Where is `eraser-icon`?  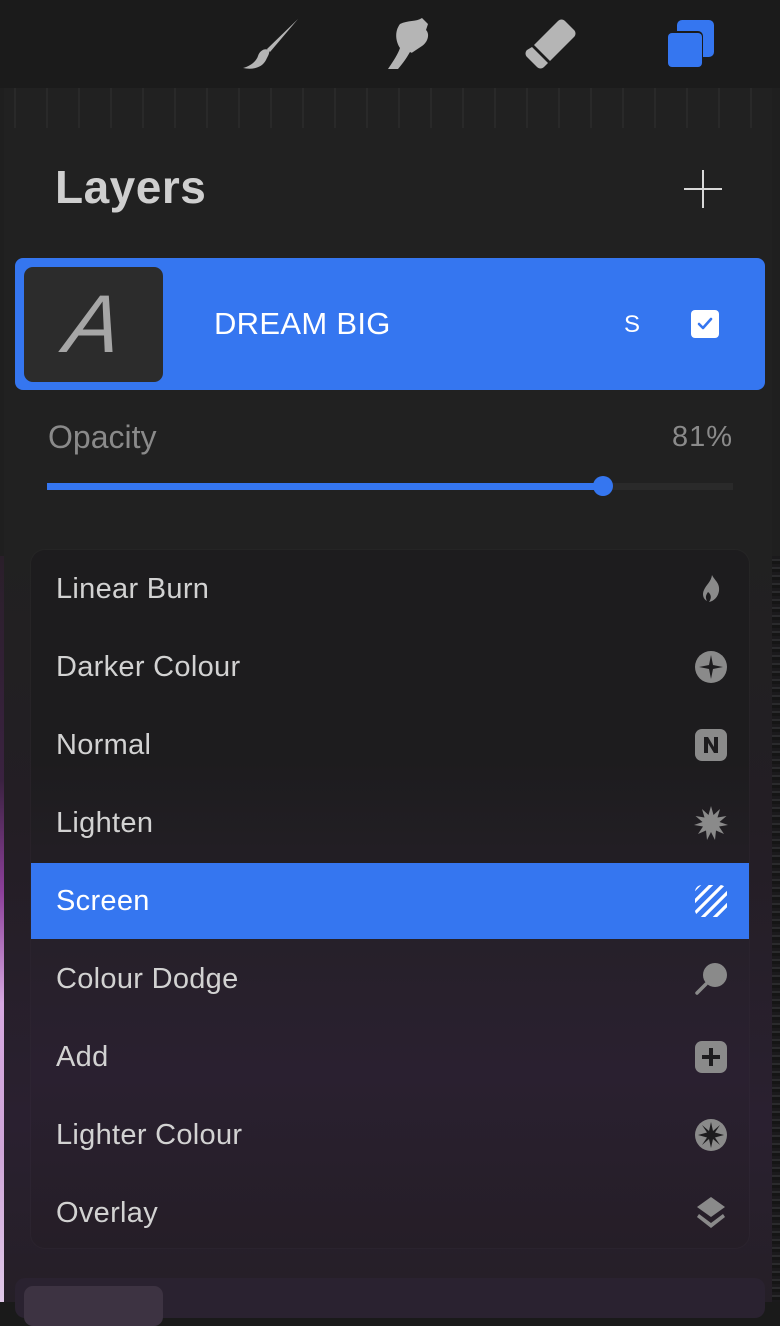
eraser-icon is located at coordinates (550, 44).